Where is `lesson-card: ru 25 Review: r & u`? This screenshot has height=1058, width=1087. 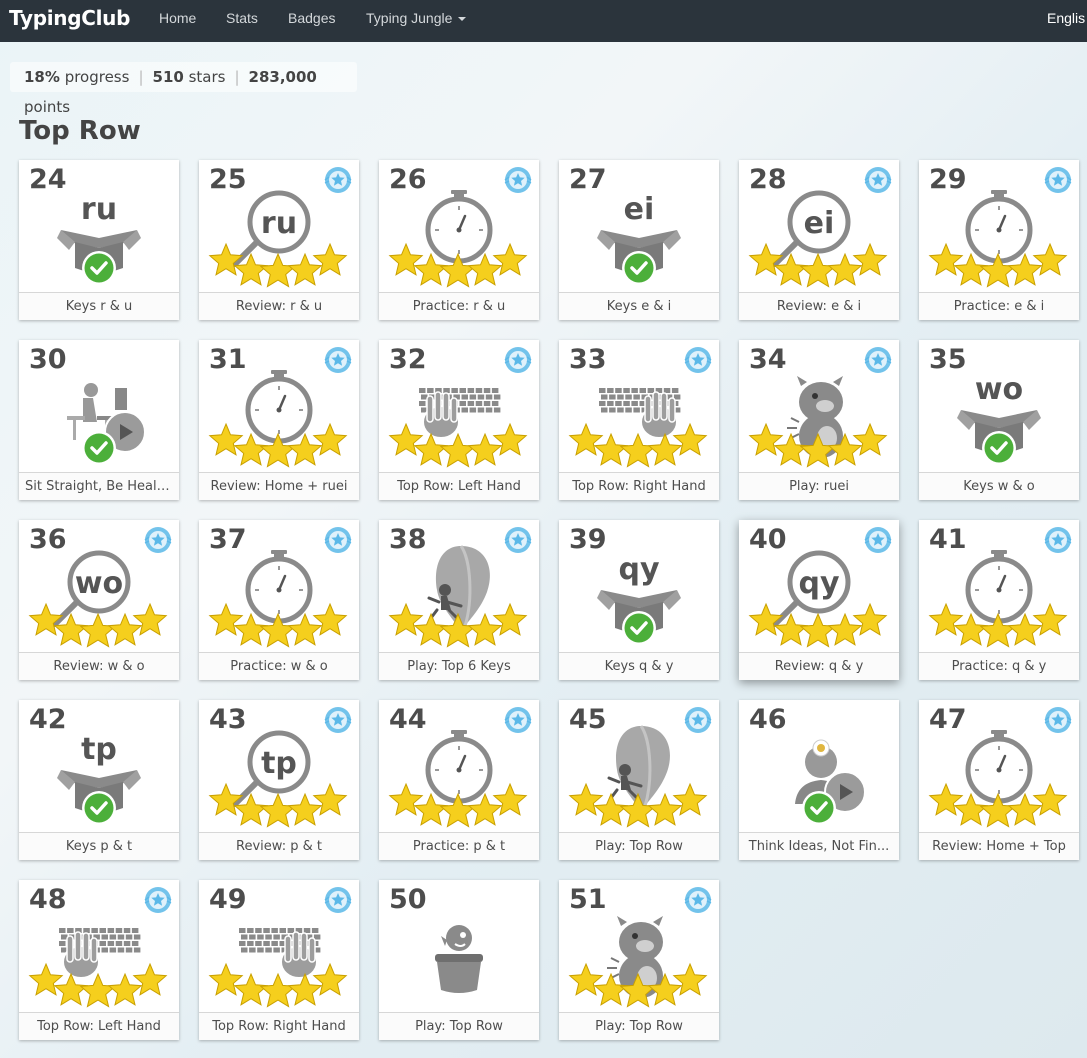 lesson-card: ru 25 Review: r & u is located at coordinates (279, 240).